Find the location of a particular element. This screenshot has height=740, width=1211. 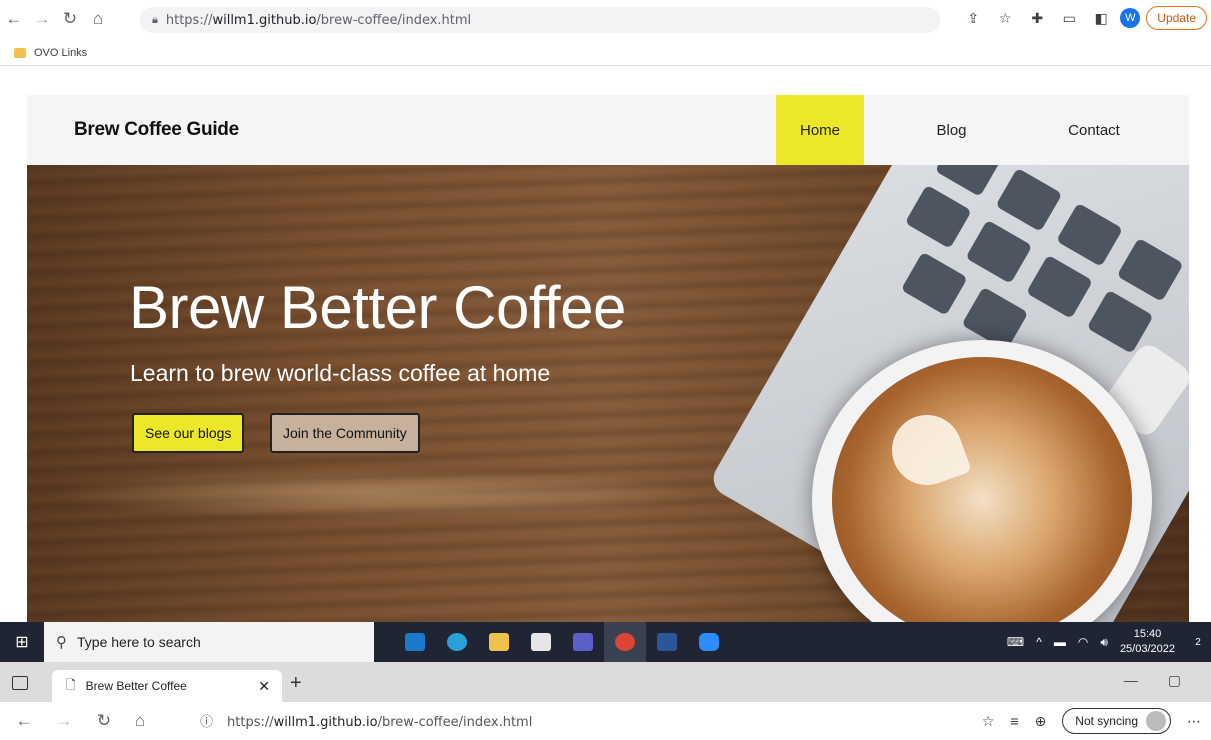

keyboard-icon: ⌨ is located at coordinates (1015, 642).